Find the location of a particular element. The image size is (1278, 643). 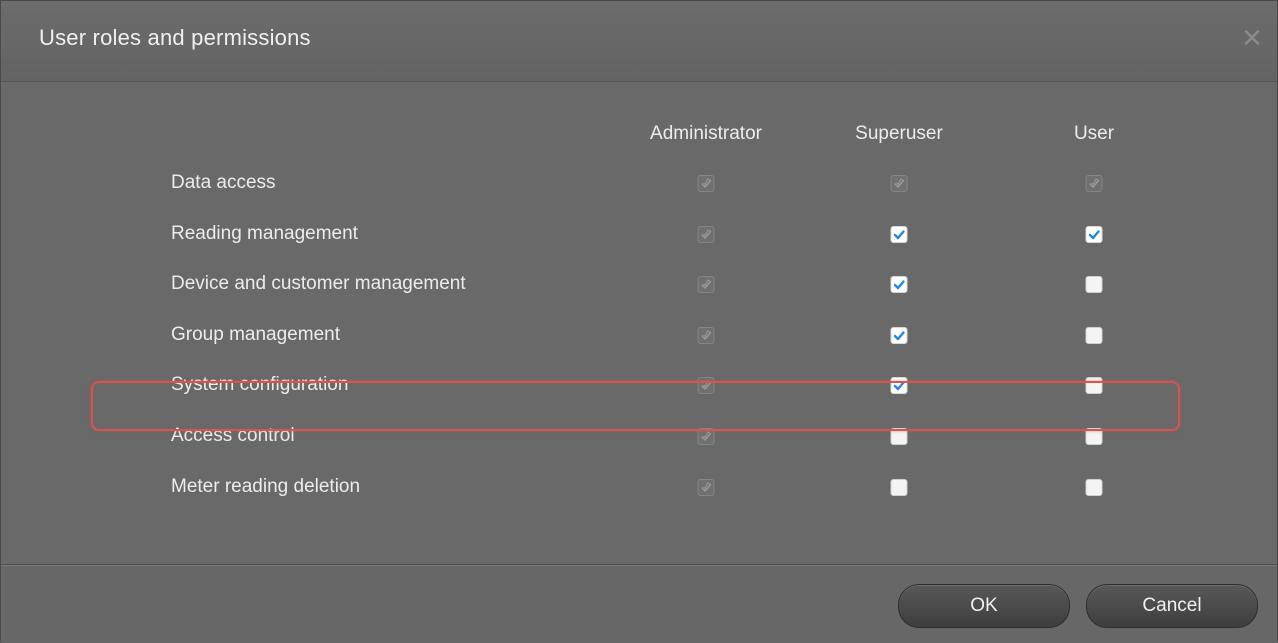

highlight-box is located at coordinates (635, 406).